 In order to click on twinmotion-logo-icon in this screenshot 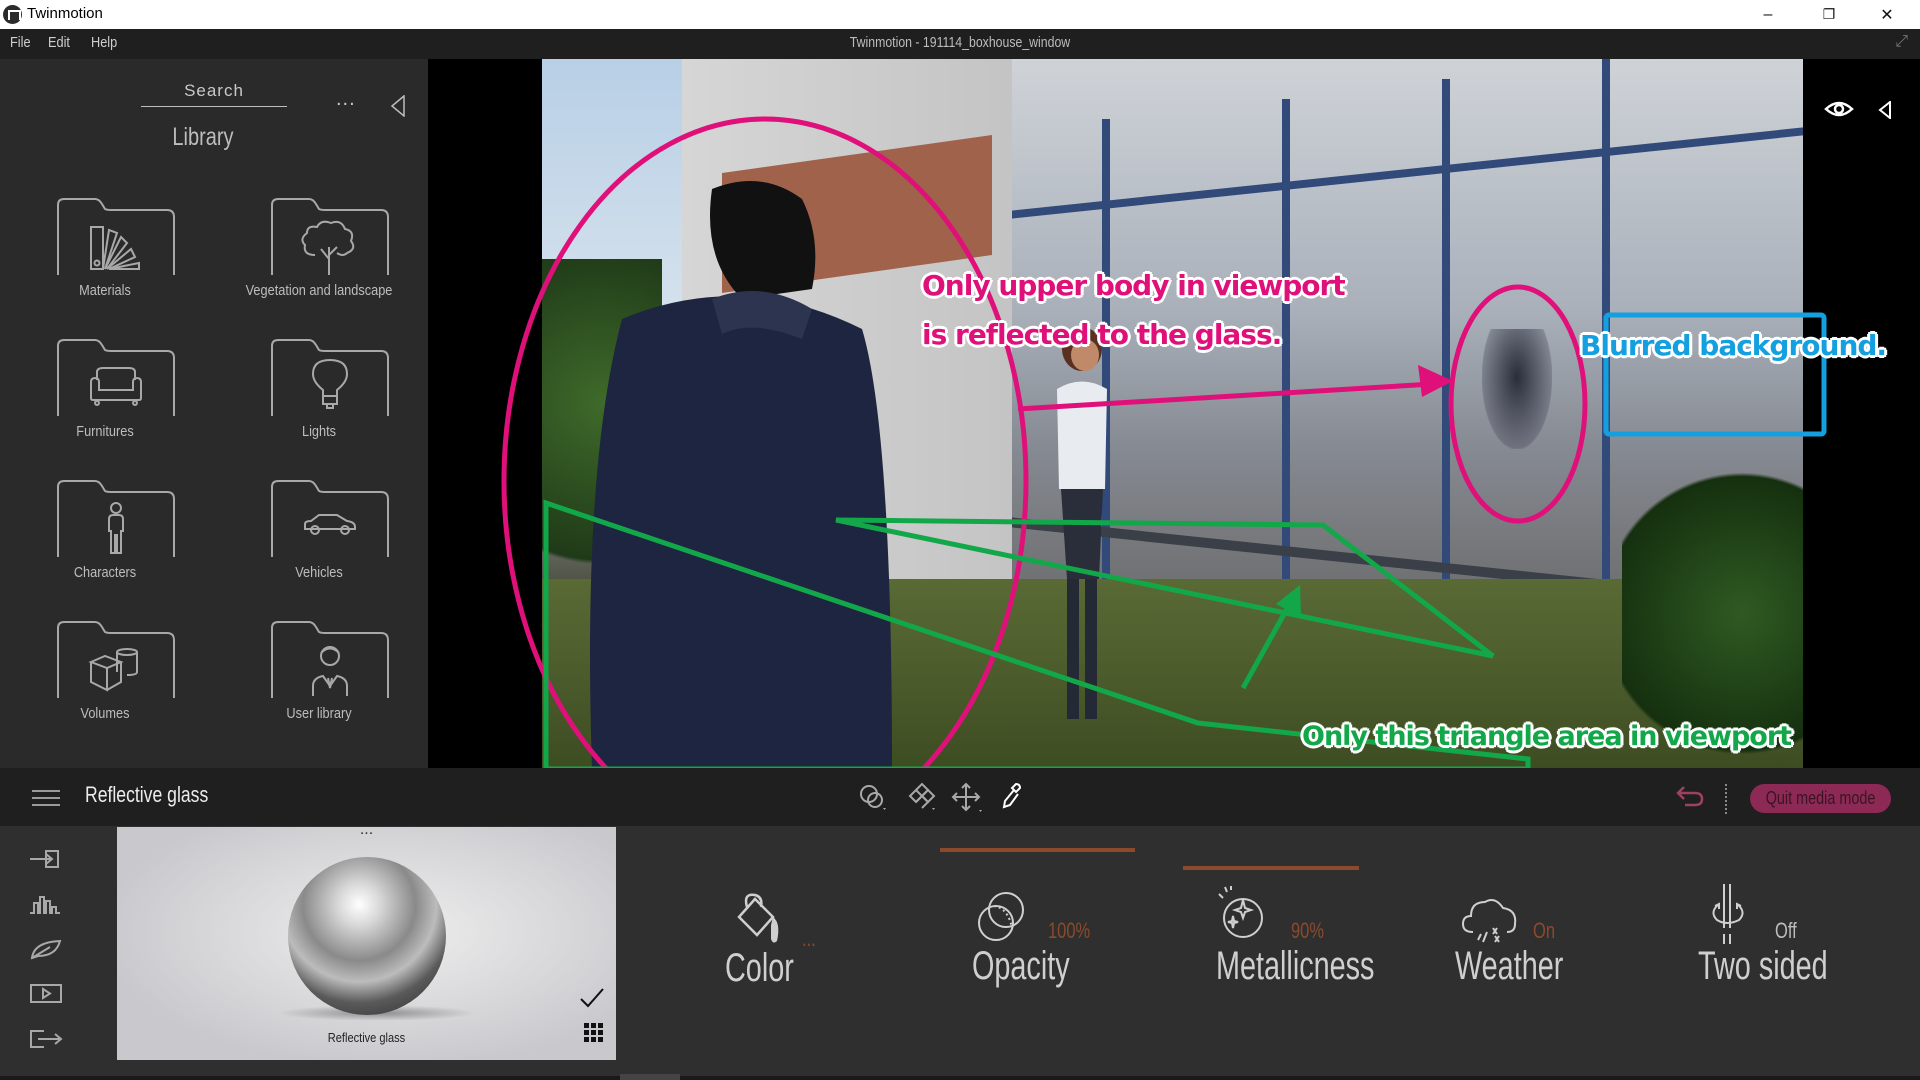, I will do `click(12, 14)`.